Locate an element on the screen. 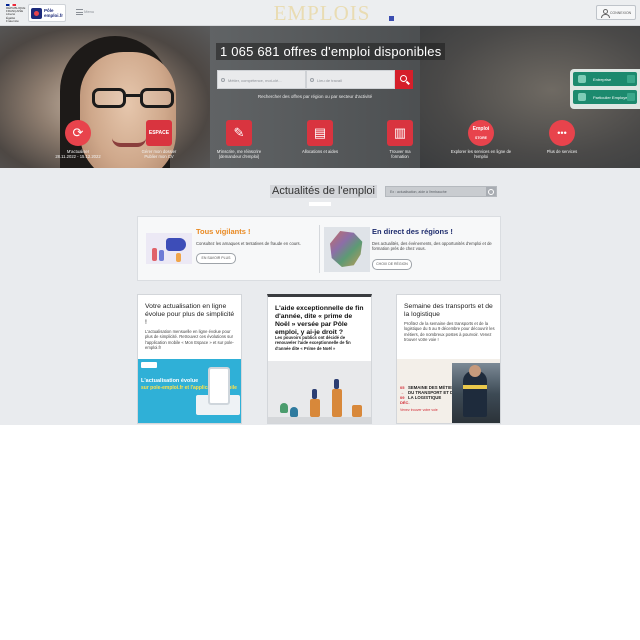 The width and height of the screenshot is (640, 640). alert-title: En direct des régions ! is located at coordinates (412, 231).